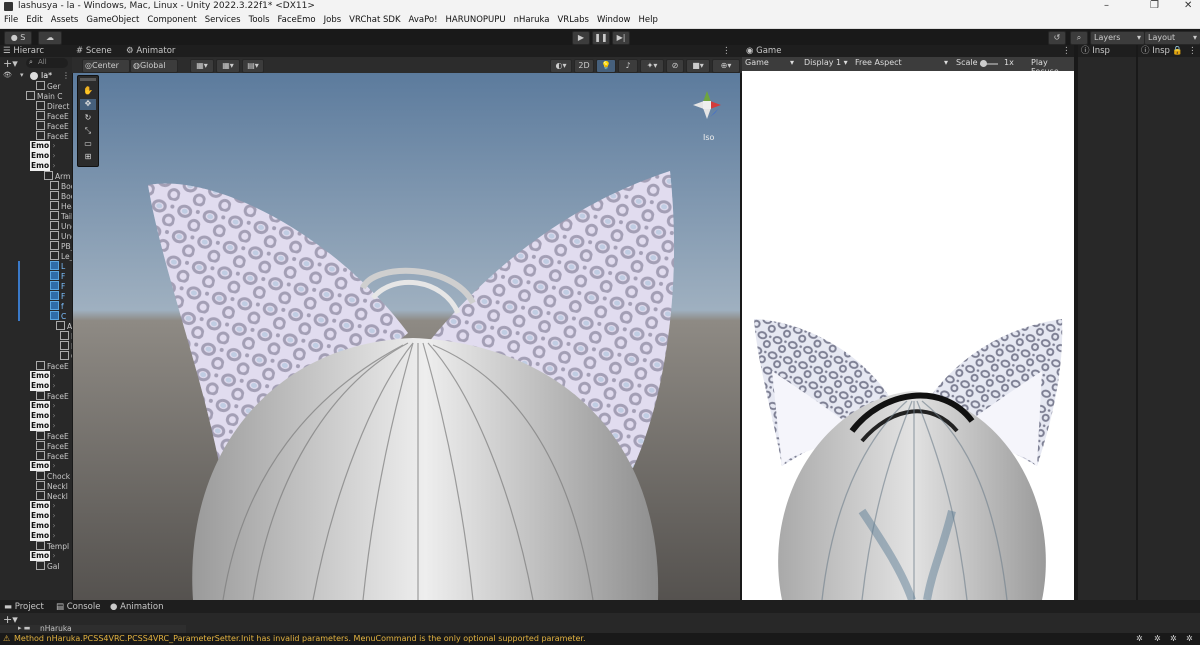 This screenshot has width=1200, height=645. What do you see at coordinates (88, 91) in the screenshot?
I see `hand-tool-icon: ✋` at bounding box center [88, 91].